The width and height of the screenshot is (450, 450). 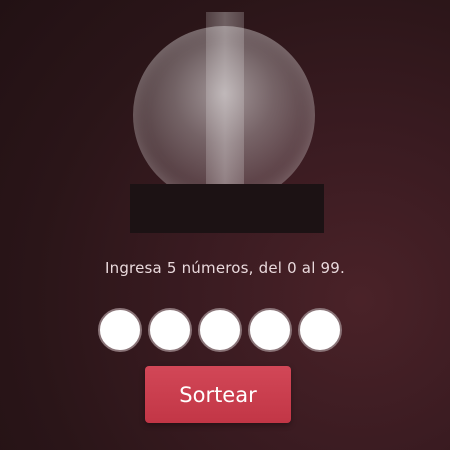 I want to click on draw-button: Sortear, so click(x=218, y=394).